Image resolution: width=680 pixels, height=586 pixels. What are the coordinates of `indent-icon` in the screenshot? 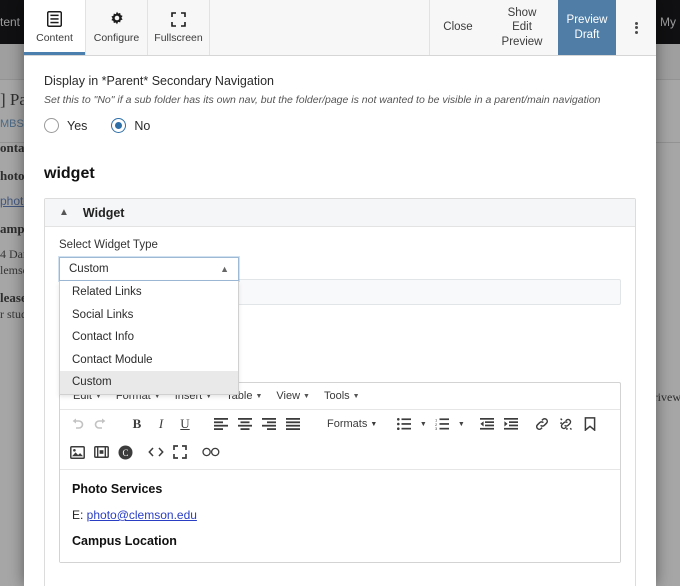 It's located at (511, 424).